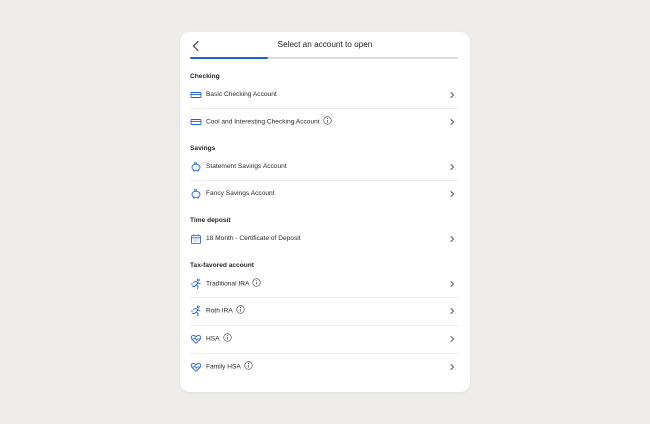 The image size is (650, 424). Describe the element at coordinates (219, 311) in the screenshot. I see `item-label: Roth IRA` at that location.